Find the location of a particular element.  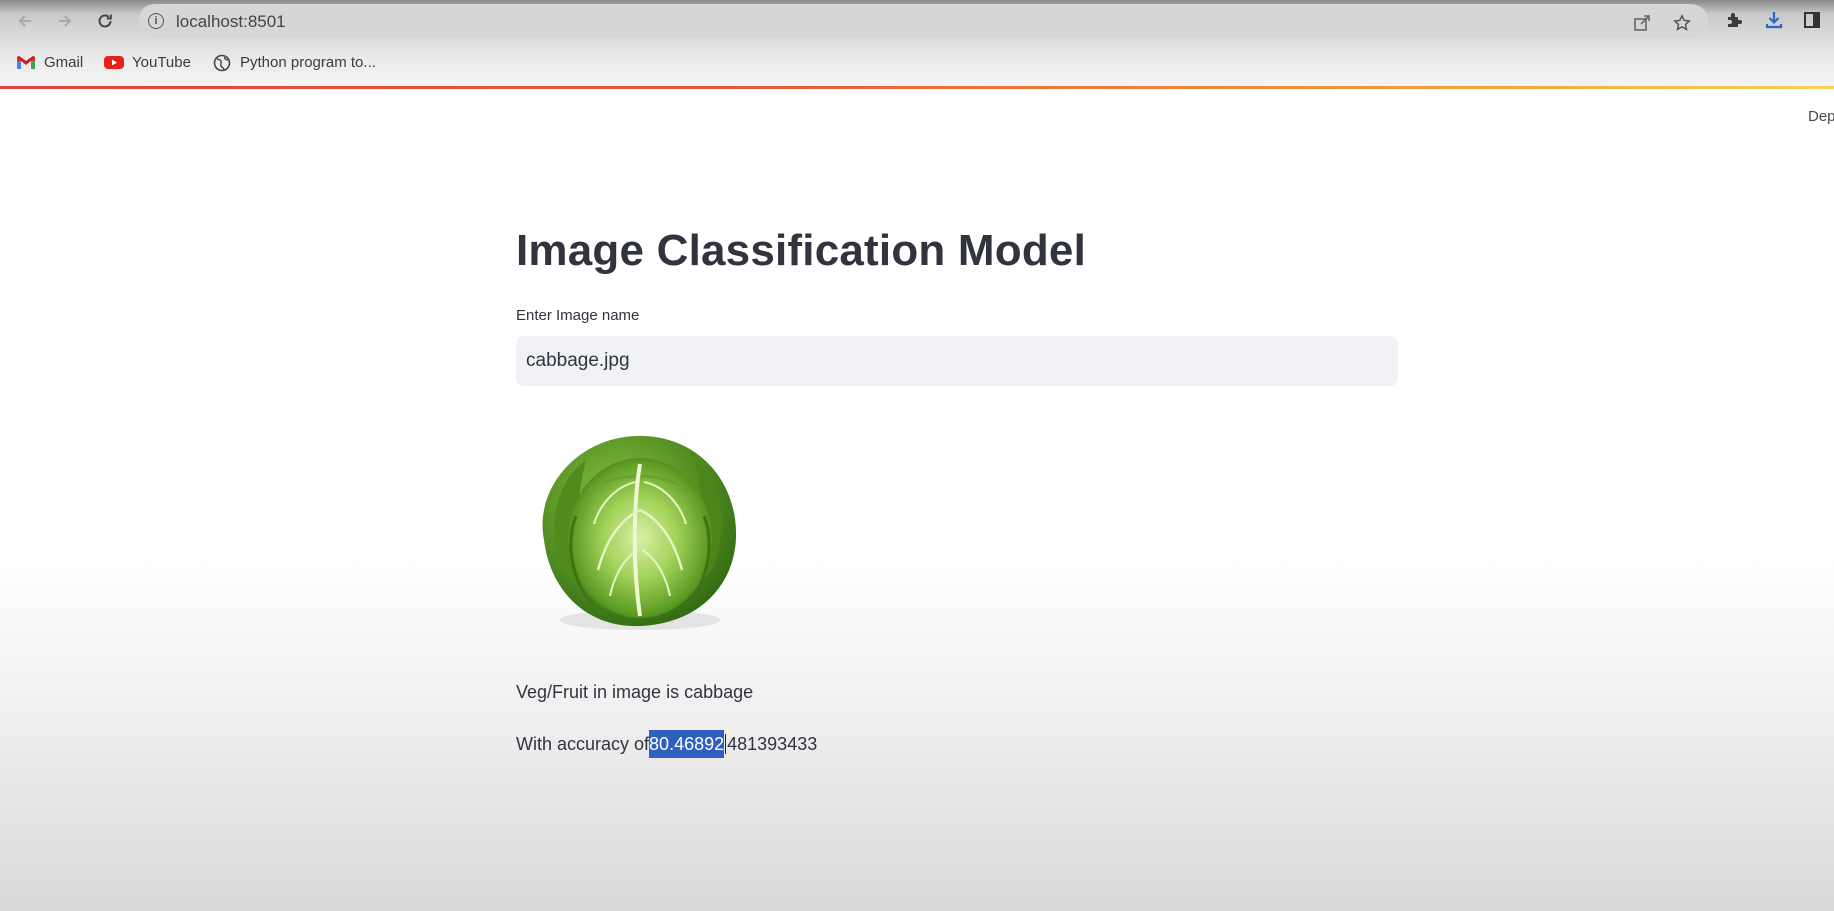

bookmark-star-icon is located at coordinates (1682, 23).